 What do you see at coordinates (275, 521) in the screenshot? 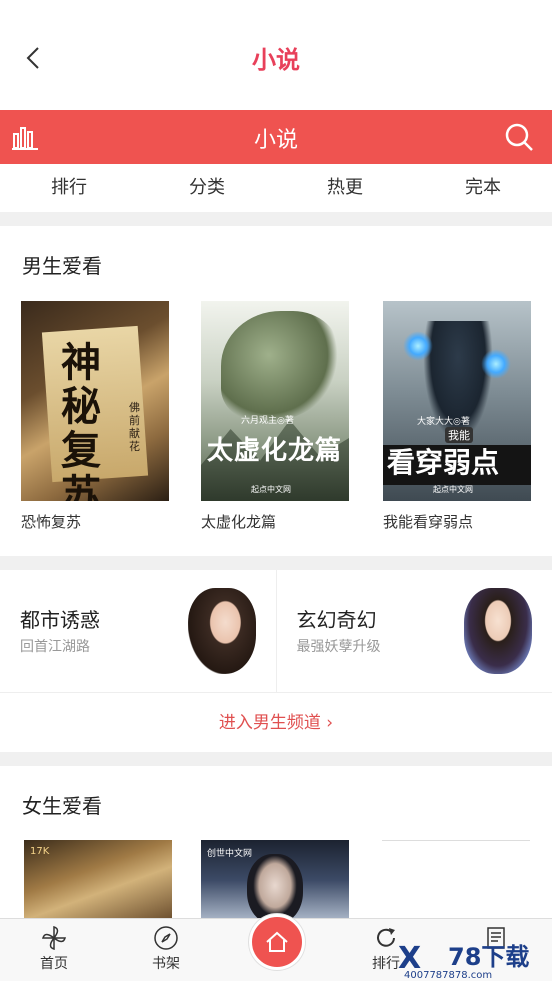
I see `book-title: 太虚化龙篇` at bounding box center [275, 521].